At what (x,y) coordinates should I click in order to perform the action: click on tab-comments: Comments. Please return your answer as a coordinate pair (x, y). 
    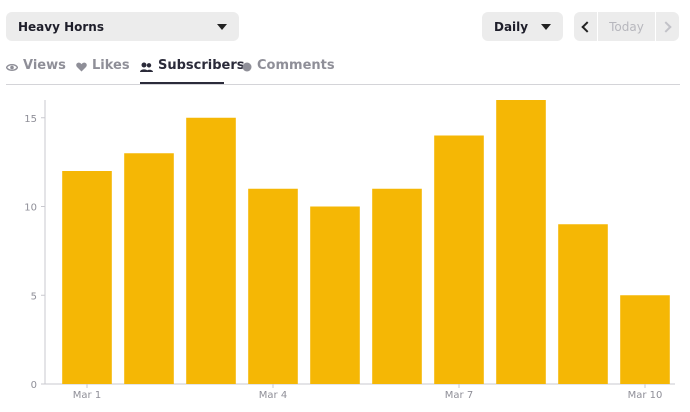
    Looking at the image, I should click on (288, 71).